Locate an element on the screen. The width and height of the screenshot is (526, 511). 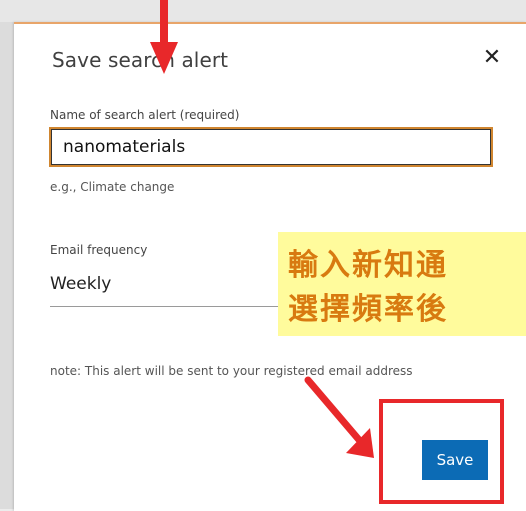
name-field-label: Name of search alert (required) is located at coordinates (145, 115).